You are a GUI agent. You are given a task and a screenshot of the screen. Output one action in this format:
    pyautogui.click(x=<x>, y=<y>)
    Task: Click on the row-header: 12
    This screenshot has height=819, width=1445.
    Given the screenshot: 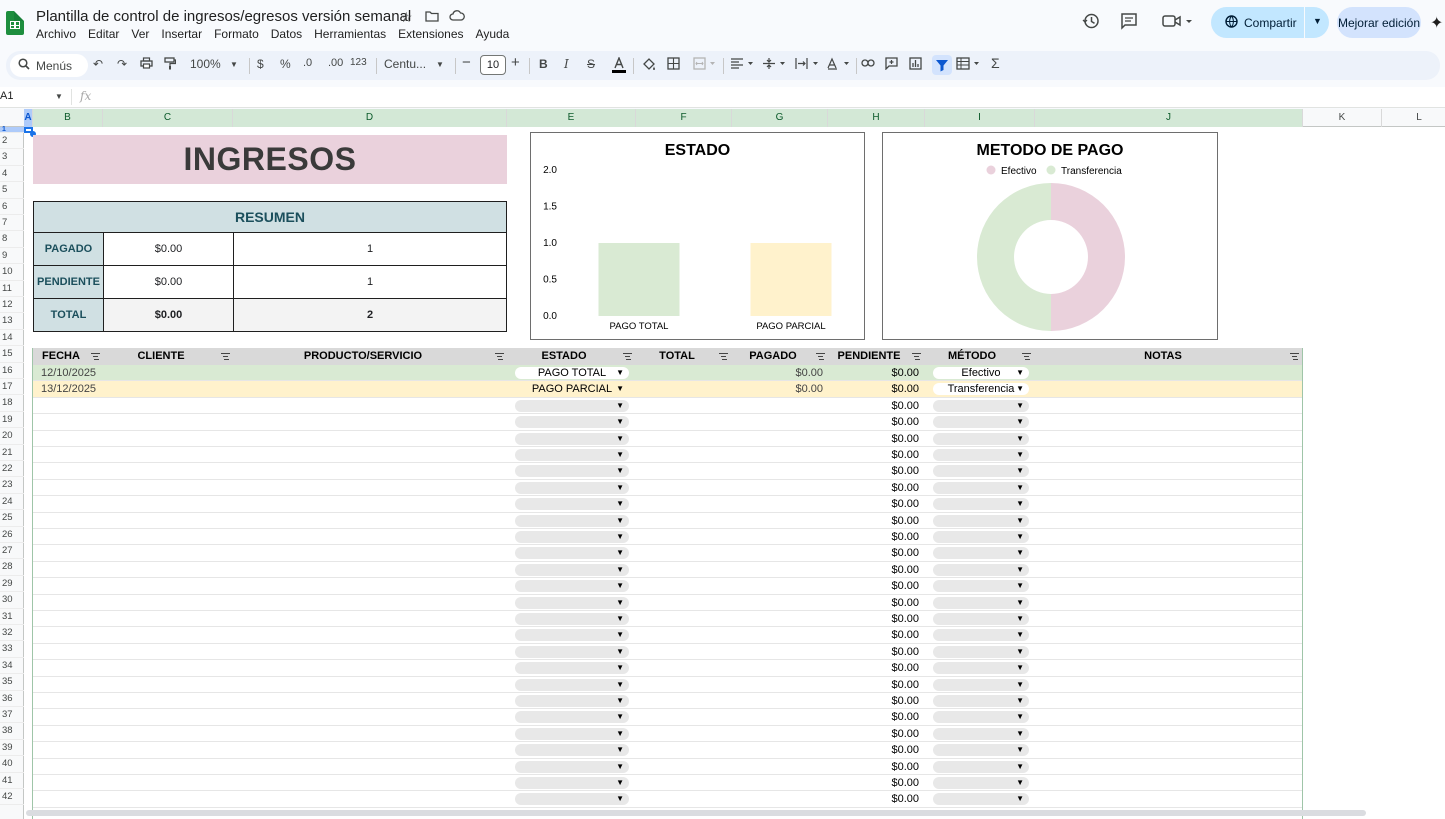 What is the action you would take?
    pyautogui.click(x=12, y=305)
    